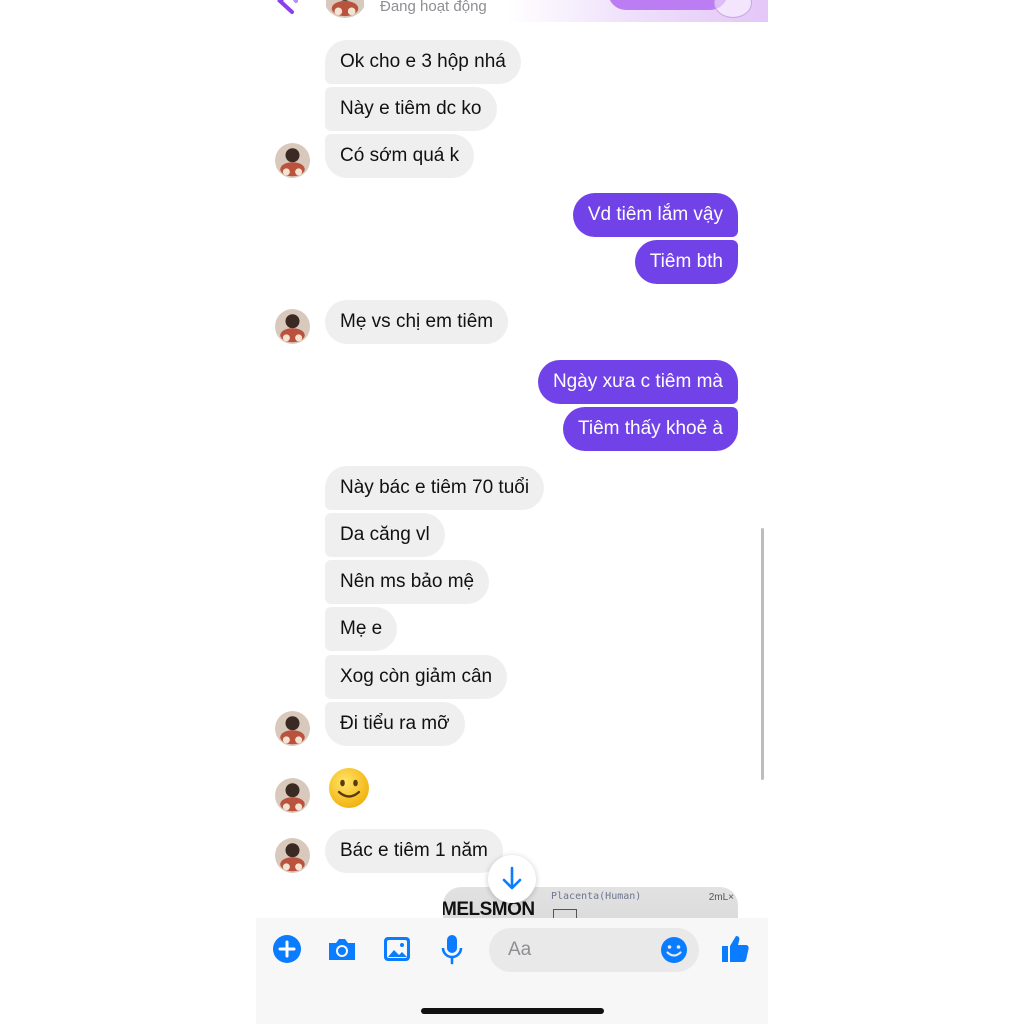  I want to click on message-incoming: Nên ms bảo mệ, so click(407, 582).